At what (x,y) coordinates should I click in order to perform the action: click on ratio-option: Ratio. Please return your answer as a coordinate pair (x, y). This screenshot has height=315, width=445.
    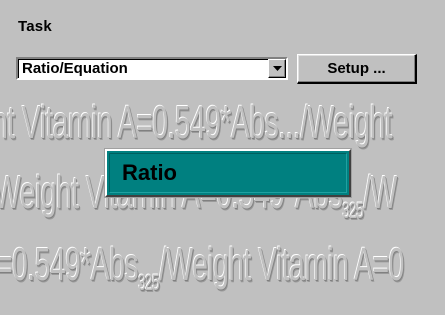
    Looking at the image, I should click on (228, 173).